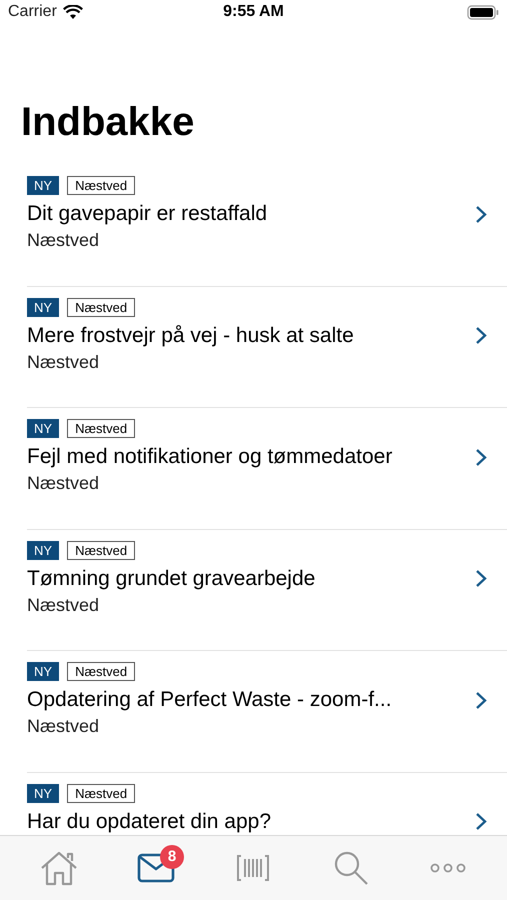 The image size is (507, 900). I want to click on more-icon, so click(448, 868).